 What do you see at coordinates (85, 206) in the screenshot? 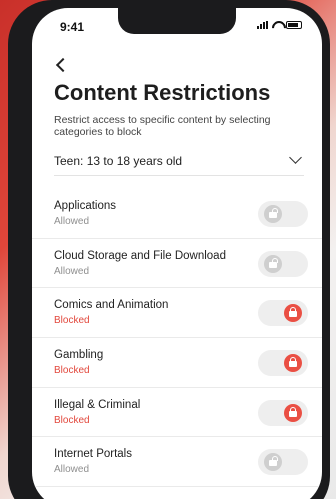
I see `category-name: Applications` at bounding box center [85, 206].